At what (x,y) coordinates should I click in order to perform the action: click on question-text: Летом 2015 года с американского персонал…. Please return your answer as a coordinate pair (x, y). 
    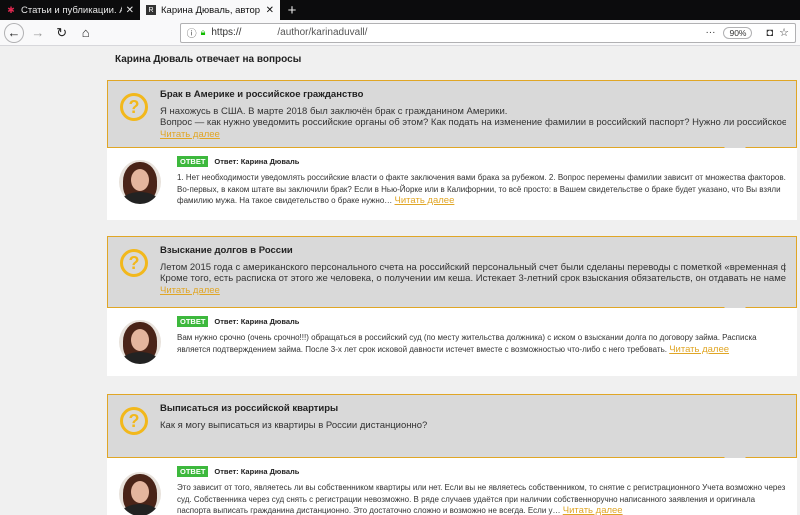
    Looking at the image, I should click on (473, 267).